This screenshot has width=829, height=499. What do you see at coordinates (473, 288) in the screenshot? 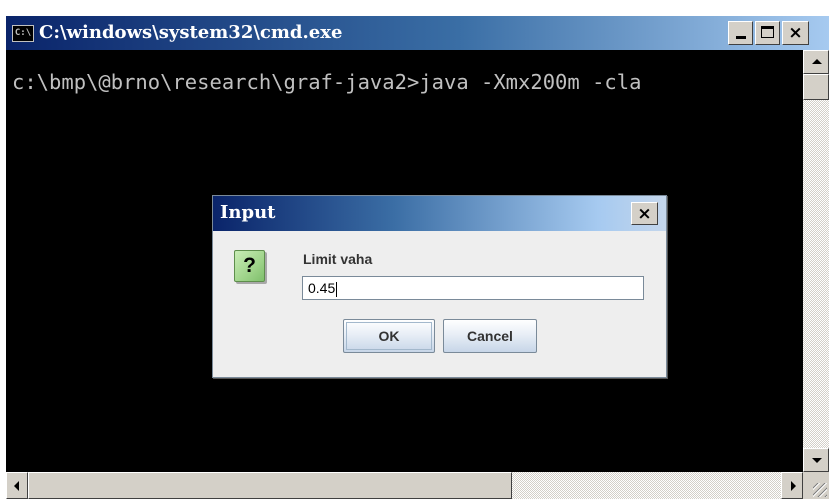
I see `limit-input: 0.45` at bounding box center [473, 288].